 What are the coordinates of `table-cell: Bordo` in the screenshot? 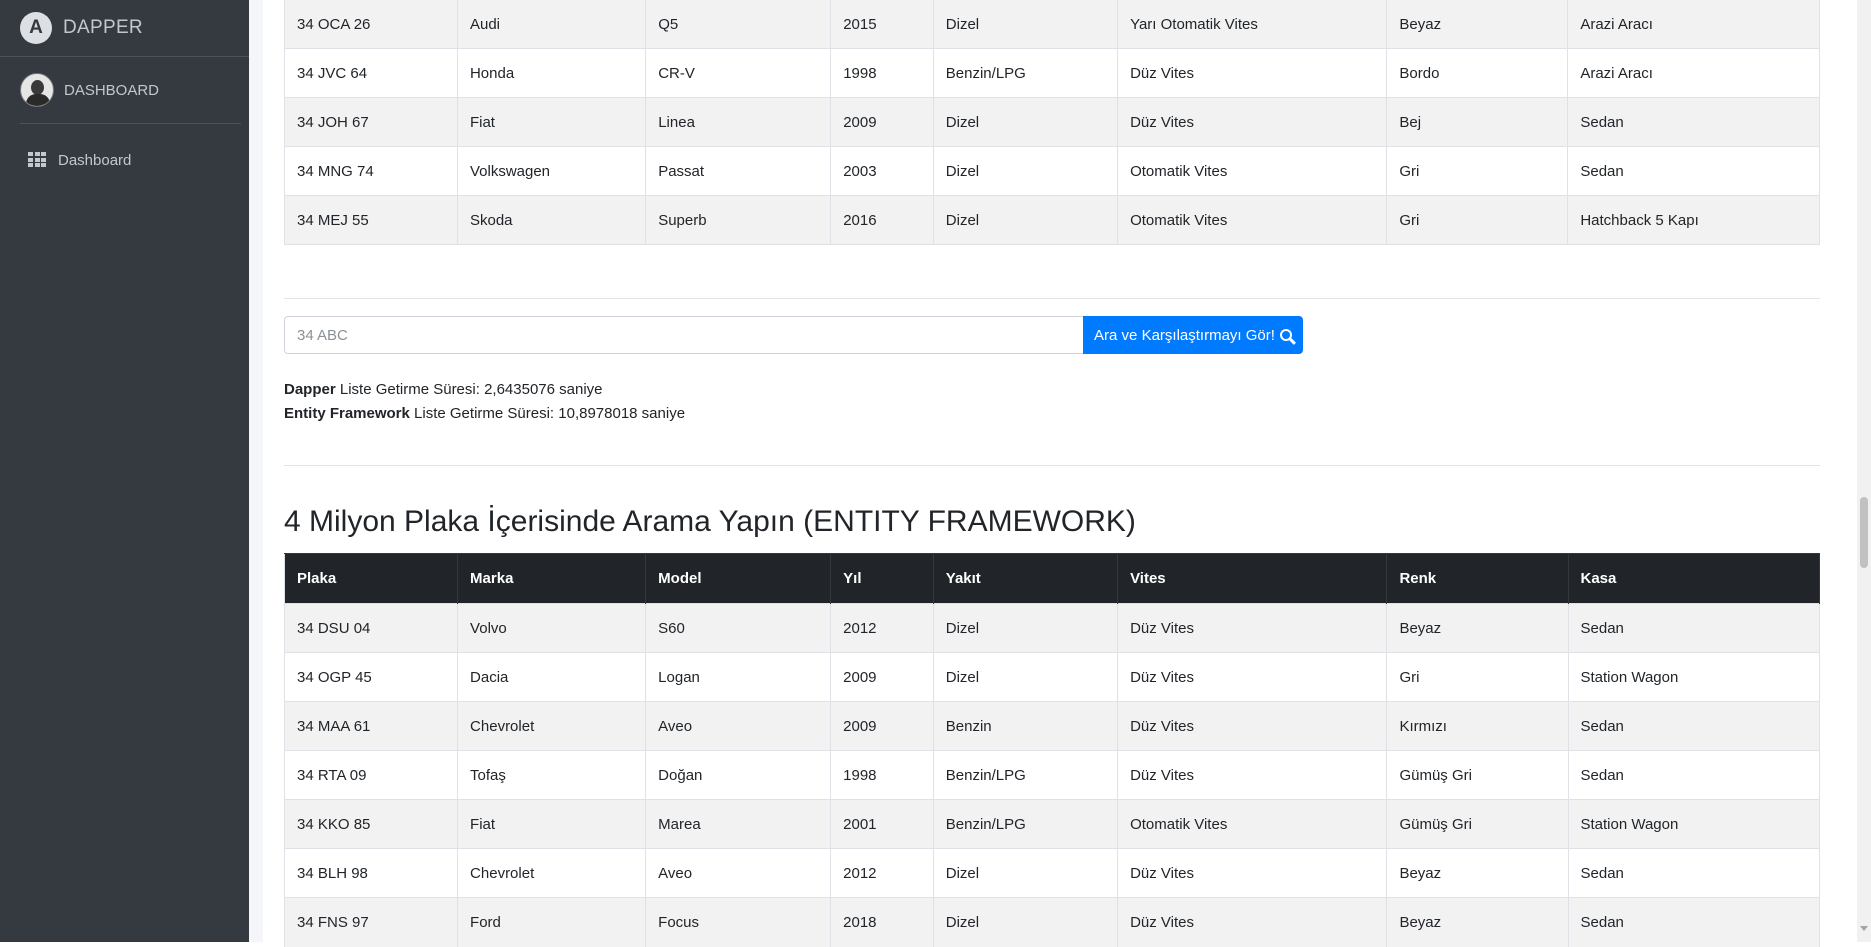 It's located at (1477, 73).